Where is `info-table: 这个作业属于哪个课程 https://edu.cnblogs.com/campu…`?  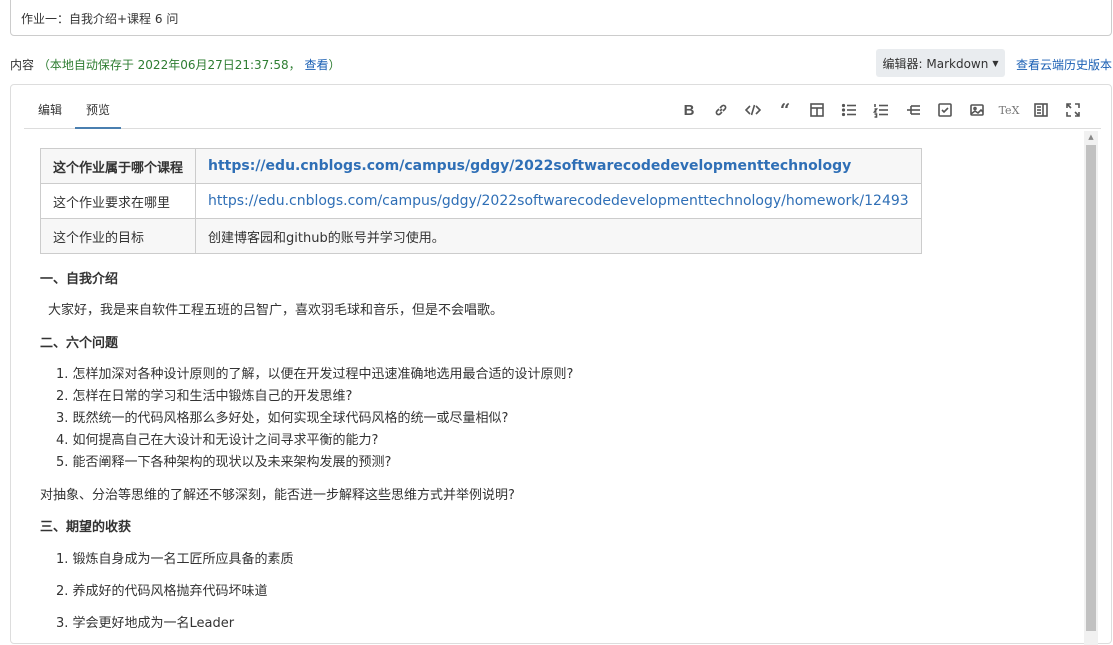
info-table: 这个作业属于哪个课程 https://edu.cnblogs.com/campu… is located at coordinates (480, 201).